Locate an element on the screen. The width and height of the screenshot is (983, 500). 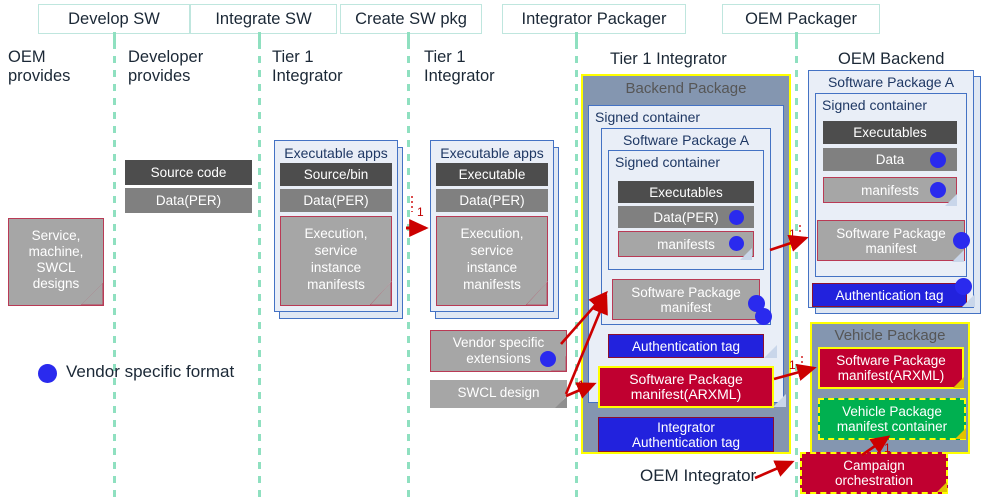
multiplicity-label-1c: 1 is located at coordinates (581, 385).